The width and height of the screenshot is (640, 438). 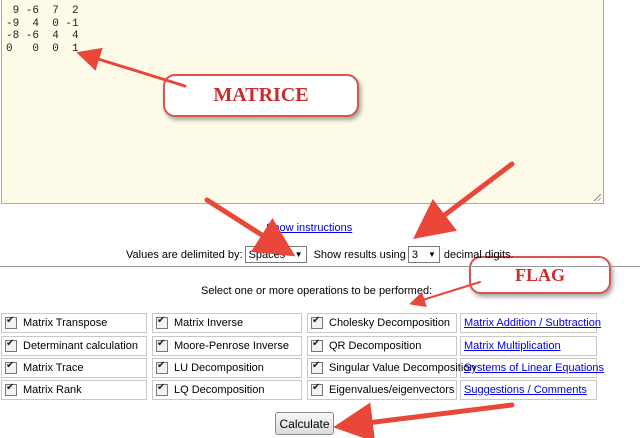 What do you see at coordinates (424, 420) in the screenshot?
I see `arrow-to-calculate-button` at bounding box center [424, 420].